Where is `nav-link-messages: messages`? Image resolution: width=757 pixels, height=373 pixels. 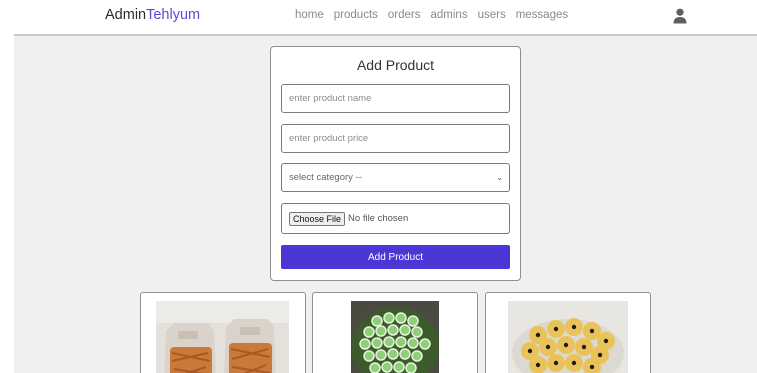 nav-link-messages: messages is located at coordinates (542, 15).